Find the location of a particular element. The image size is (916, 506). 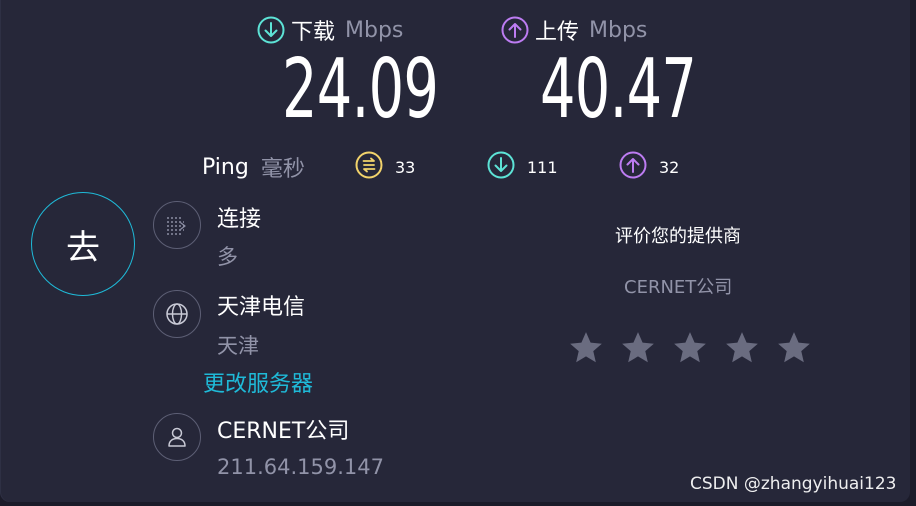

download-speed-value: 24.09 is located at coordinates (360, 89).